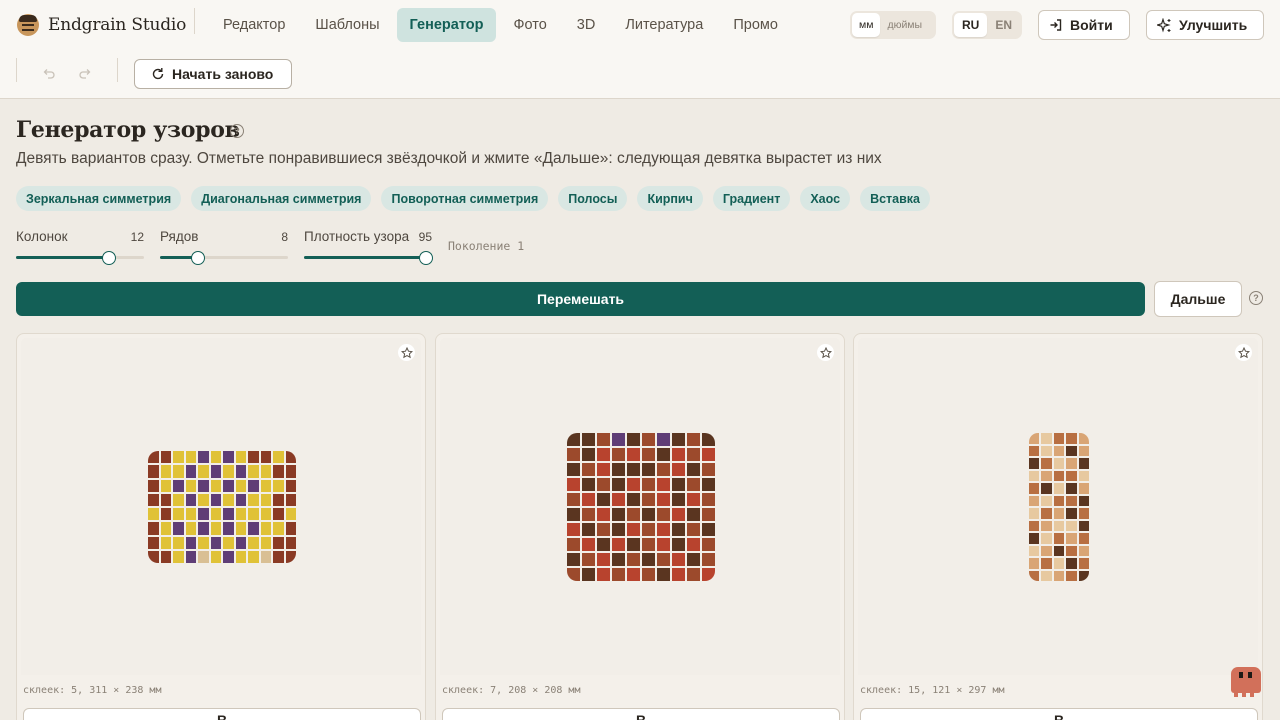 Image resolution: width=1280 pixels, height=720 pixels. What do you see at coordinates (224, 257) in the screenshot?
I see `rows-slider-track` at bounding box center [224, 257].